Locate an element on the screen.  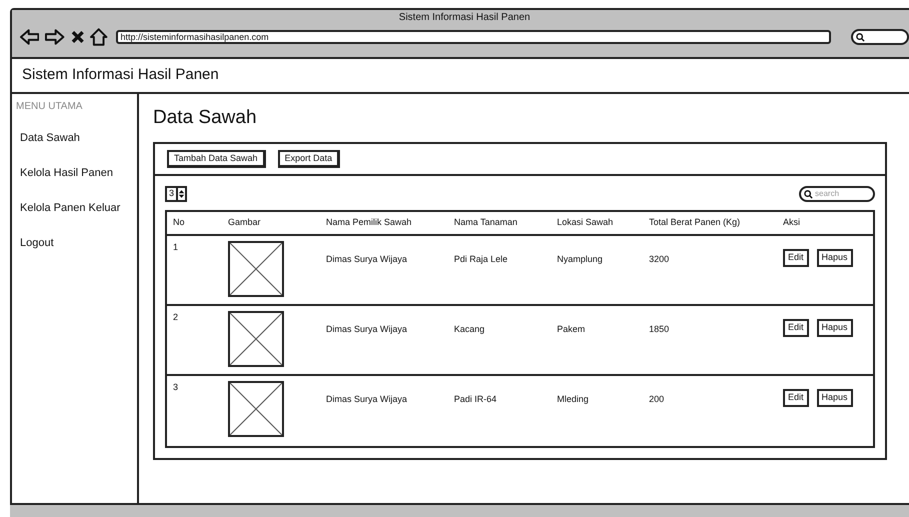
table-cell-text: Padi IR-64 is located at coordinates (476, 399).